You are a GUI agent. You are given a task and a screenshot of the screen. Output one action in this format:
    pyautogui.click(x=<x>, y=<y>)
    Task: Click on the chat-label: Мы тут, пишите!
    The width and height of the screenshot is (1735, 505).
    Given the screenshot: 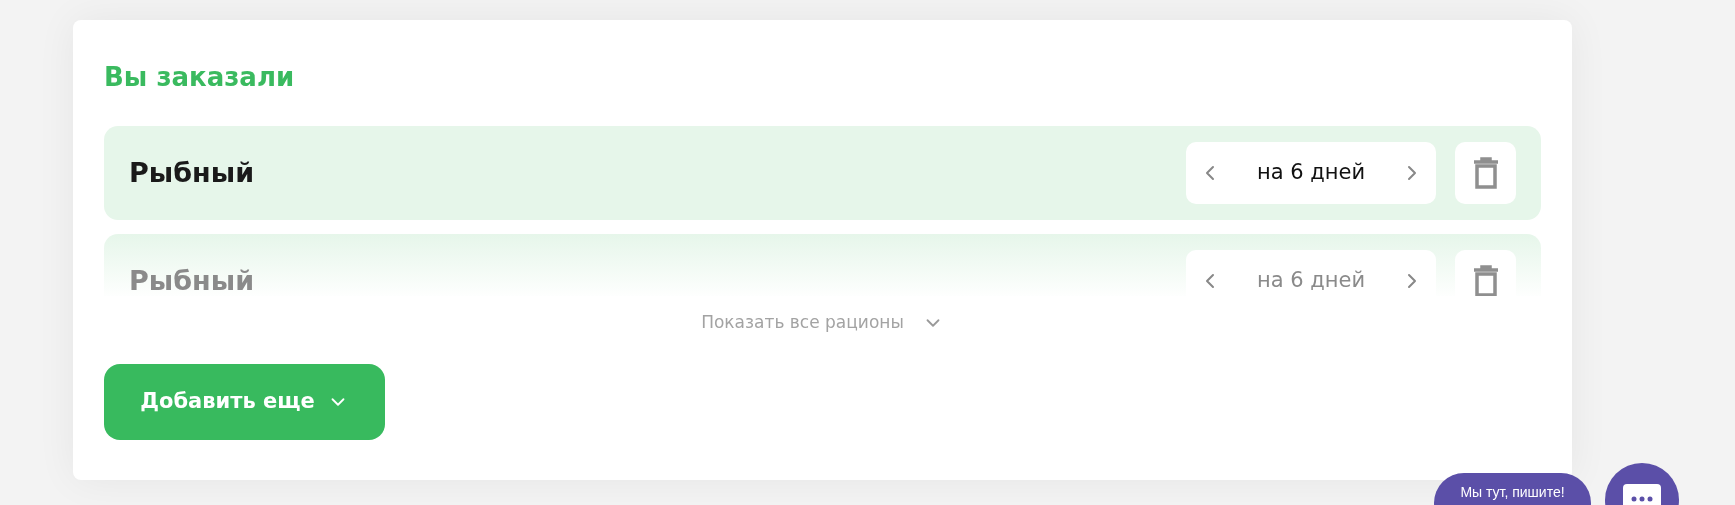 What is the action you would take?
    pyautogui.click(x=1512, y=489)
    